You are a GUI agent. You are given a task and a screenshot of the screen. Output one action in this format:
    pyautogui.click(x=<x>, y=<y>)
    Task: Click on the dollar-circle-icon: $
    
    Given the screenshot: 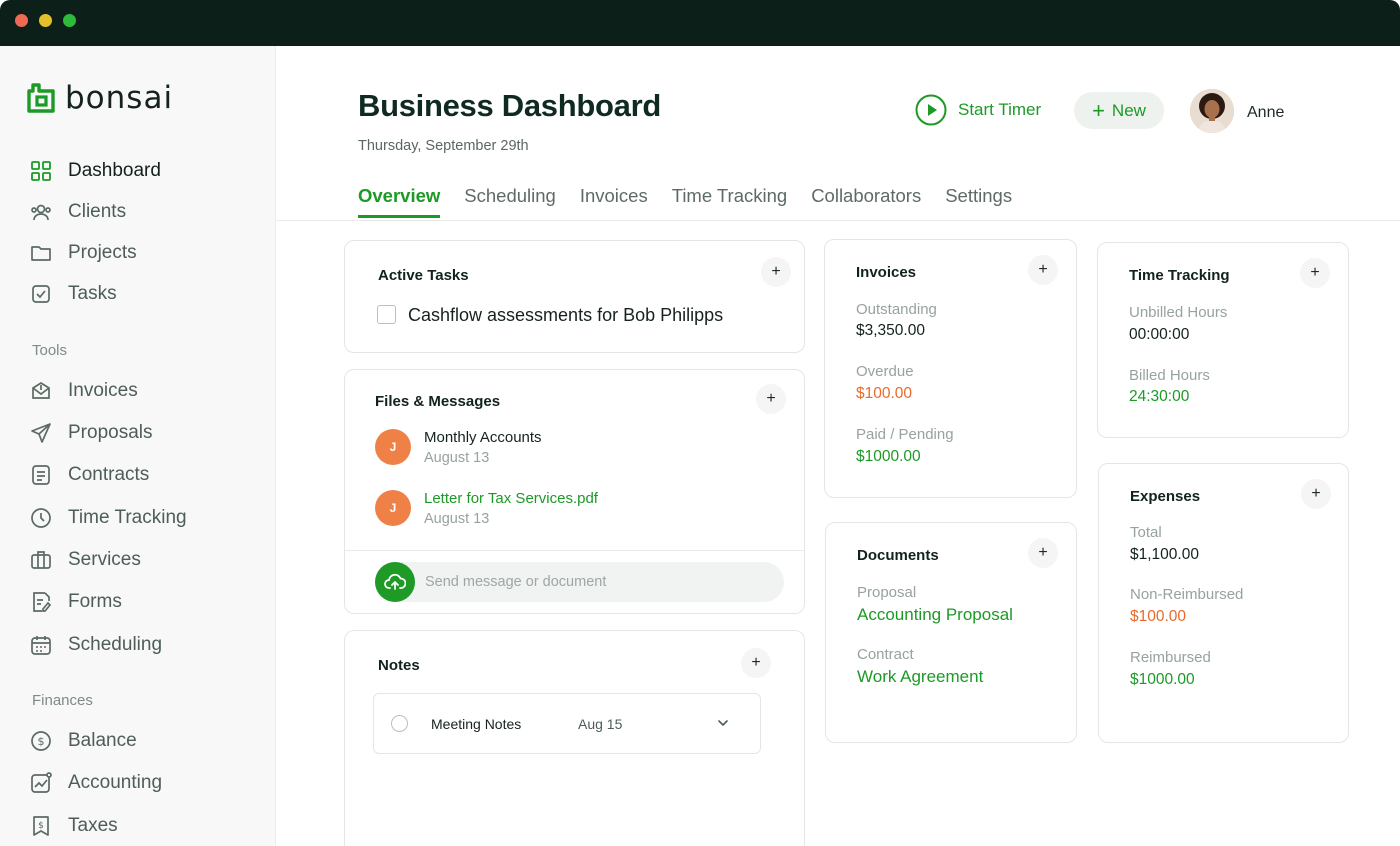 What is the action you would take?
    pyautogui.click(x=41, y=741)
    